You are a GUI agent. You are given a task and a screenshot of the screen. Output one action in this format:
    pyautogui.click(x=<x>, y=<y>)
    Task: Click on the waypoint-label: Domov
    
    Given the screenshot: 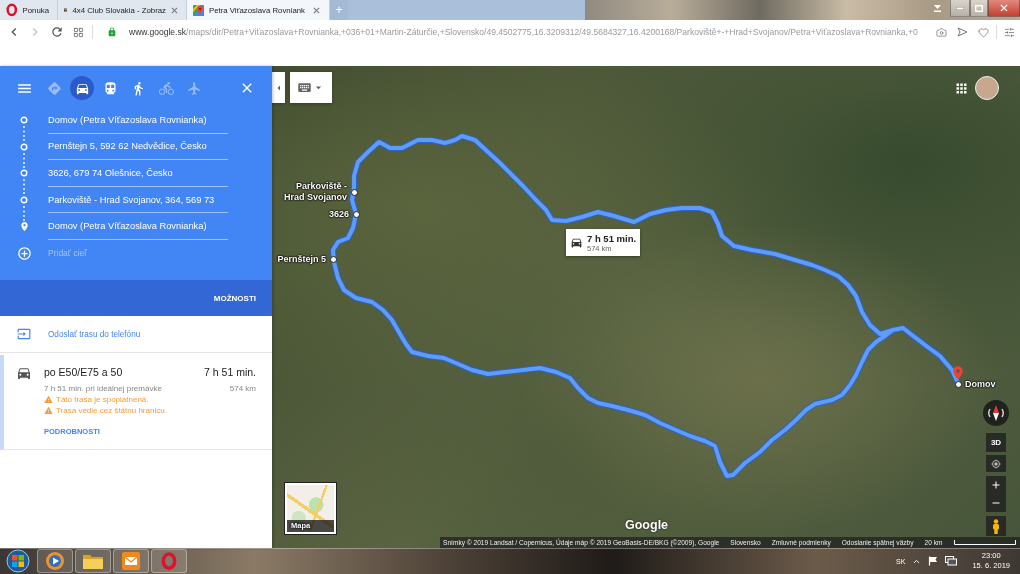 What is the action you would take?
    pyautogui.click(x=980, y=384)
    